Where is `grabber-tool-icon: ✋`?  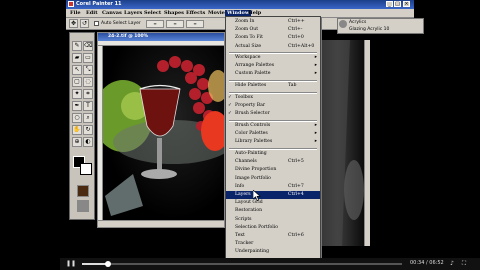 grabber-tool-icon: ✋ is located at coordinates (77, 130).